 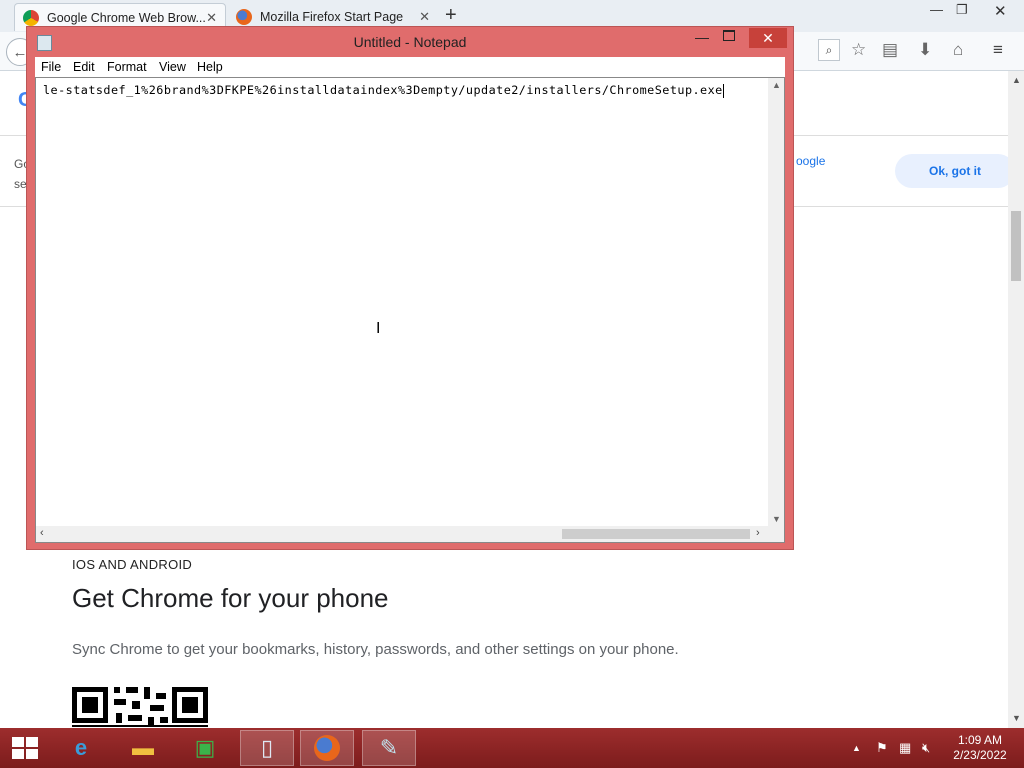 I want to click on vertical-scrollbar: ▲ ▼, so click(x=776, y=303).